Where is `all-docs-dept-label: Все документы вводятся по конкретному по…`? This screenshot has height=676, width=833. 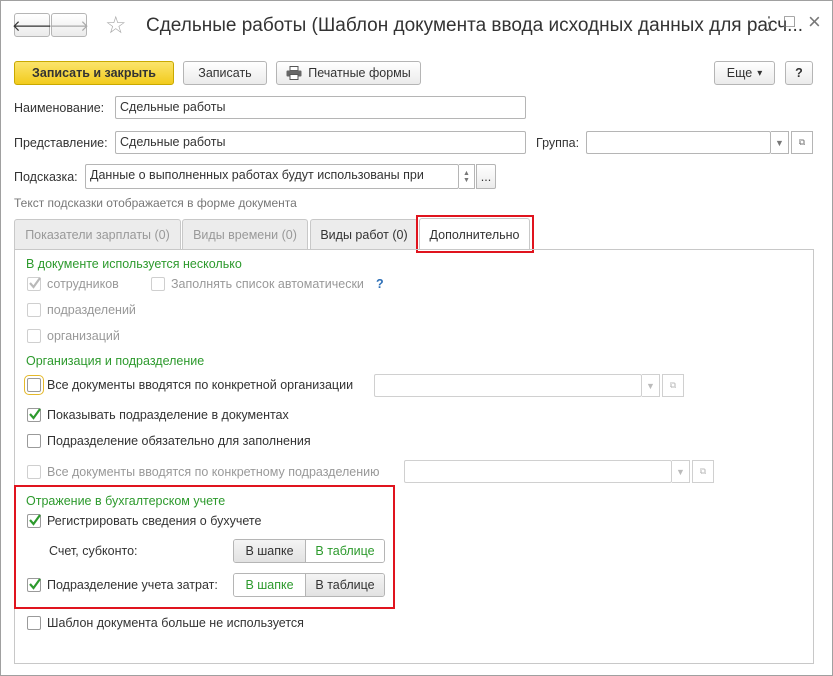
all-docs-dept-label: Все документы вводятся по конкретному по… is located at coordinates (213, 472).